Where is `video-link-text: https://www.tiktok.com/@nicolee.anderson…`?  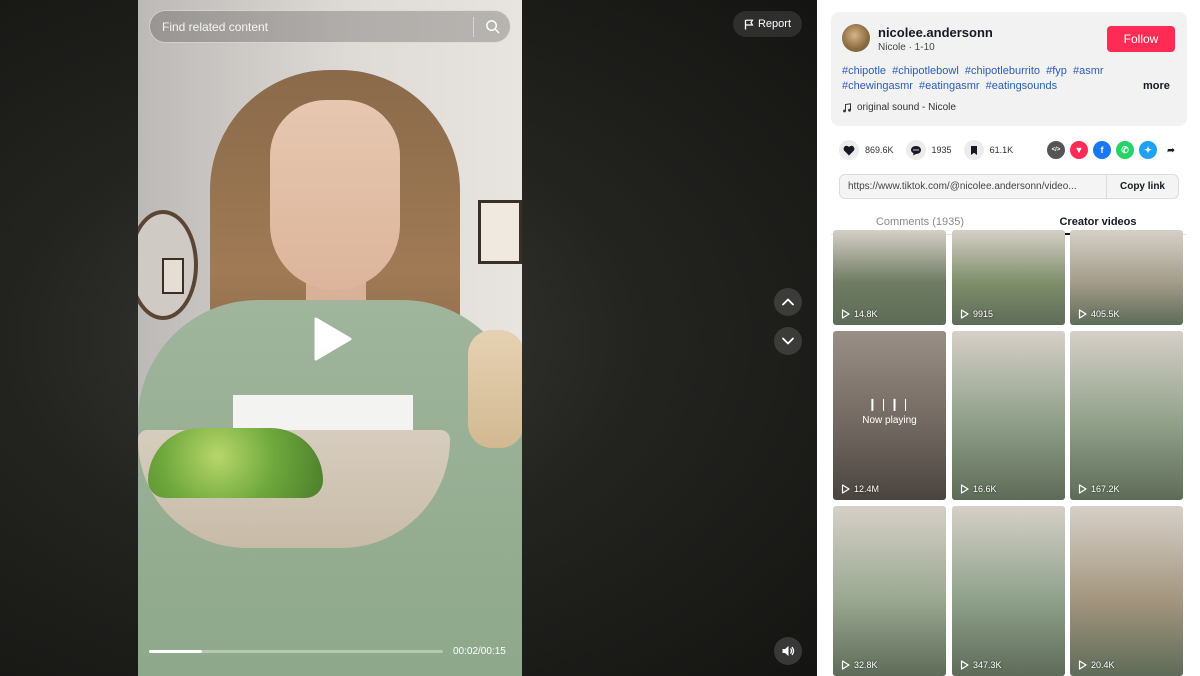
video-link-text: https://www.tiktok.com/@nicolee.anderson… is located at coordinates (973, 186).